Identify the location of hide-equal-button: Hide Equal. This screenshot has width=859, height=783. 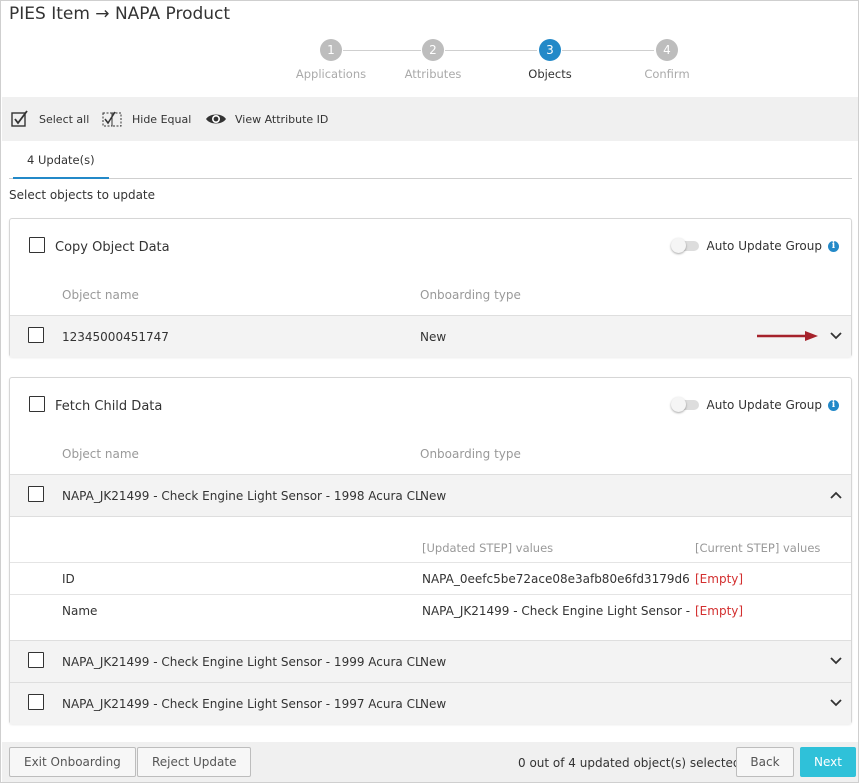
(146, 119).